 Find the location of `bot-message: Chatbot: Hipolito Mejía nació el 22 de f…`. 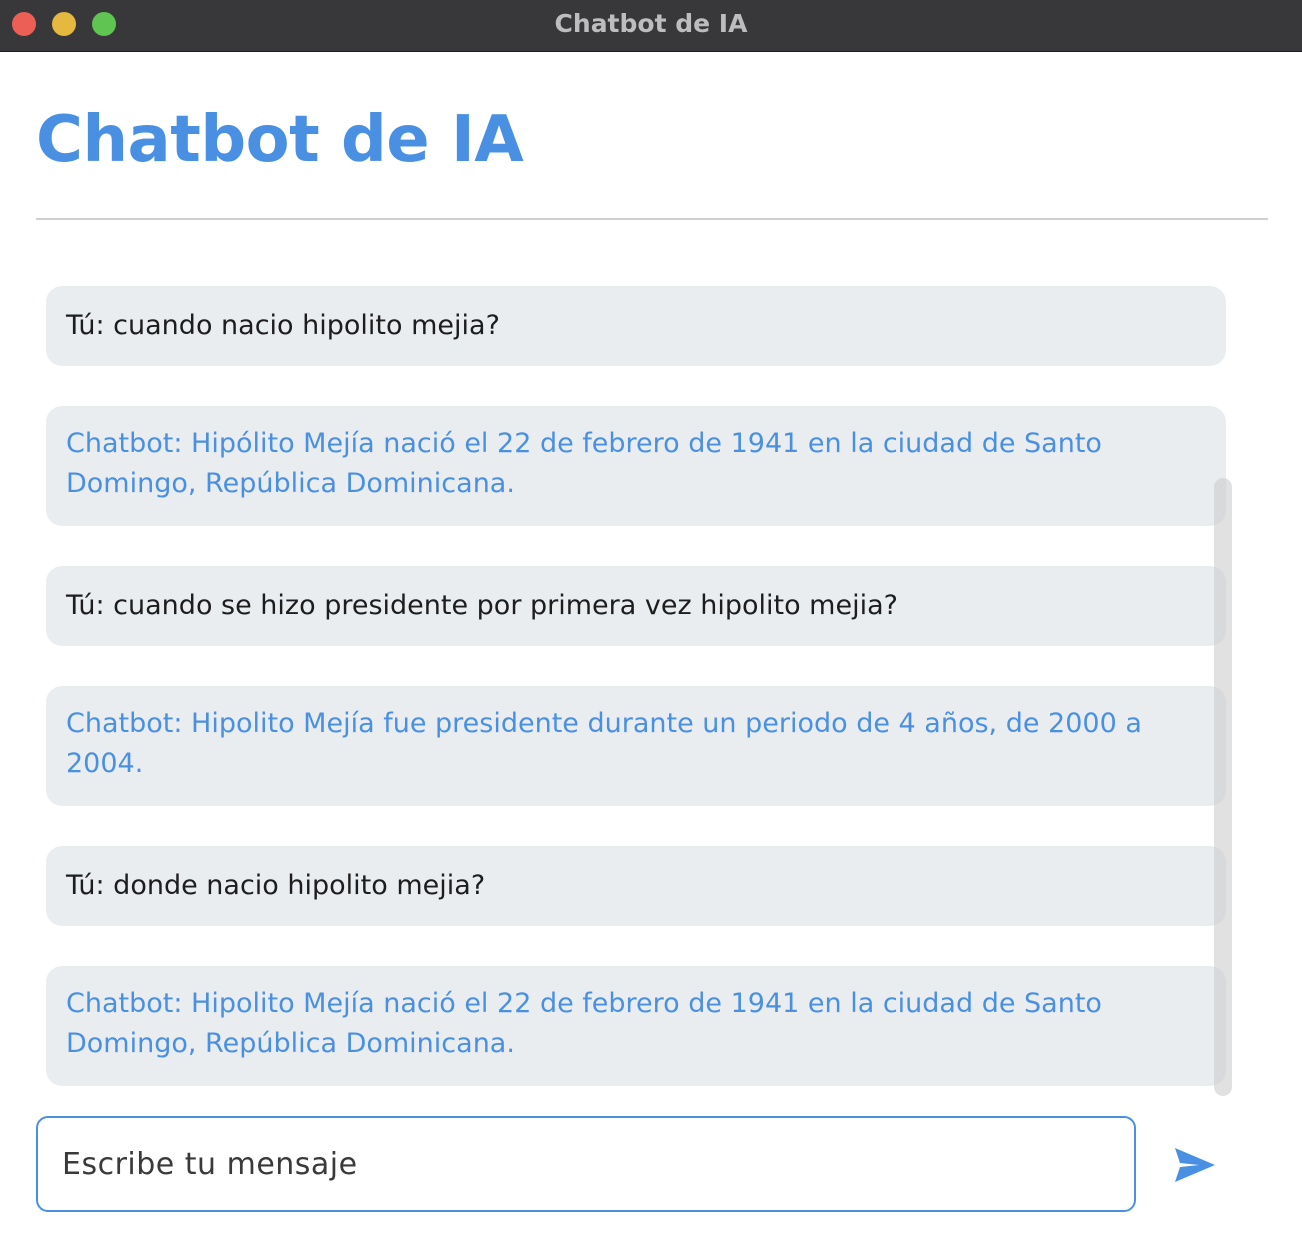

bot-message: Chatbot: Hipolito Mejía nació el 22 de f… is located at coordinates (636, 1026).